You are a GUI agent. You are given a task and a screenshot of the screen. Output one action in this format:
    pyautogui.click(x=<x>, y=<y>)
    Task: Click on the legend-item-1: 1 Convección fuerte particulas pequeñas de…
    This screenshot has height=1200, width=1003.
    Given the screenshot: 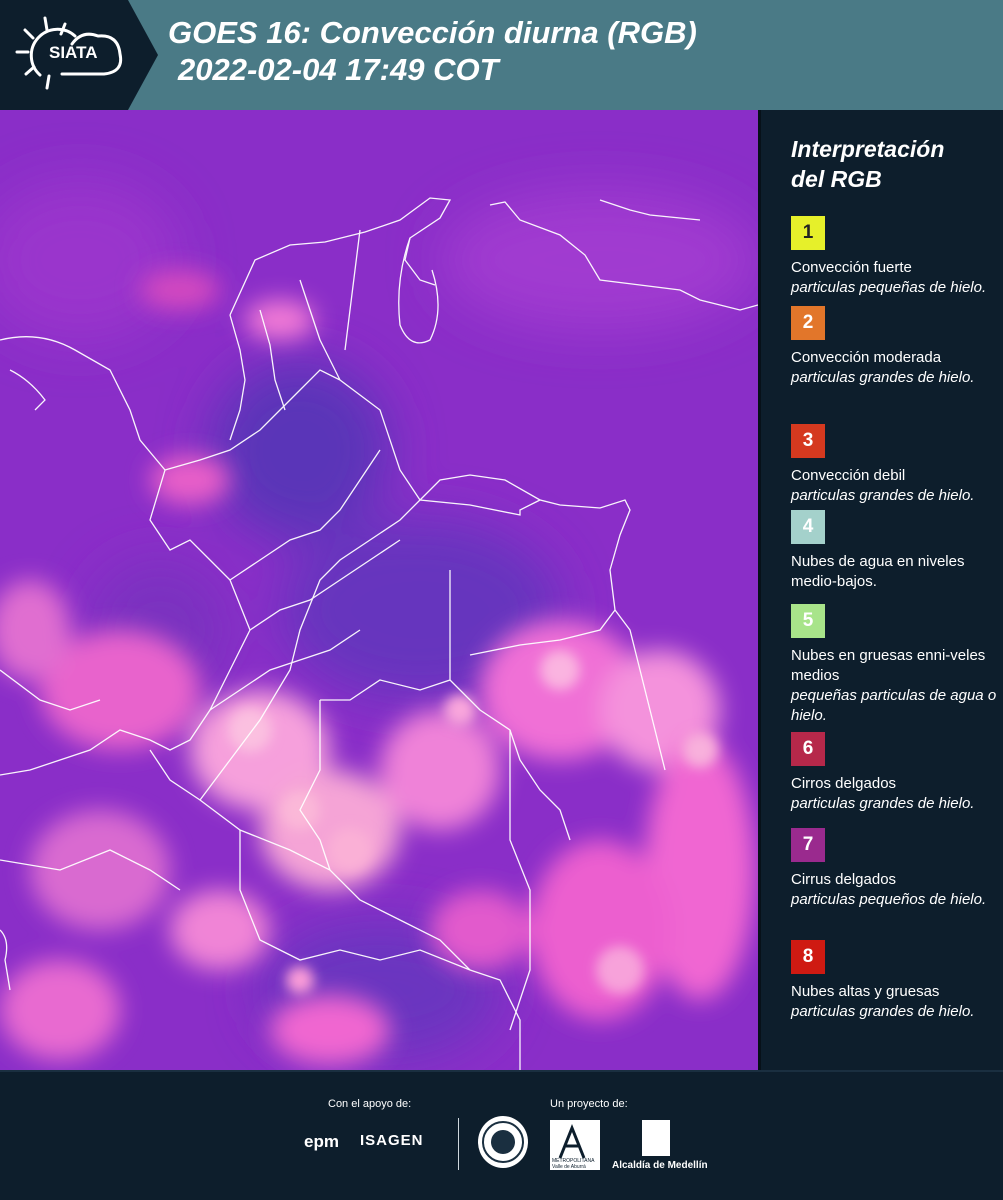 What is the action you would take?
    pyautogui.click(x=896, y=257)
    